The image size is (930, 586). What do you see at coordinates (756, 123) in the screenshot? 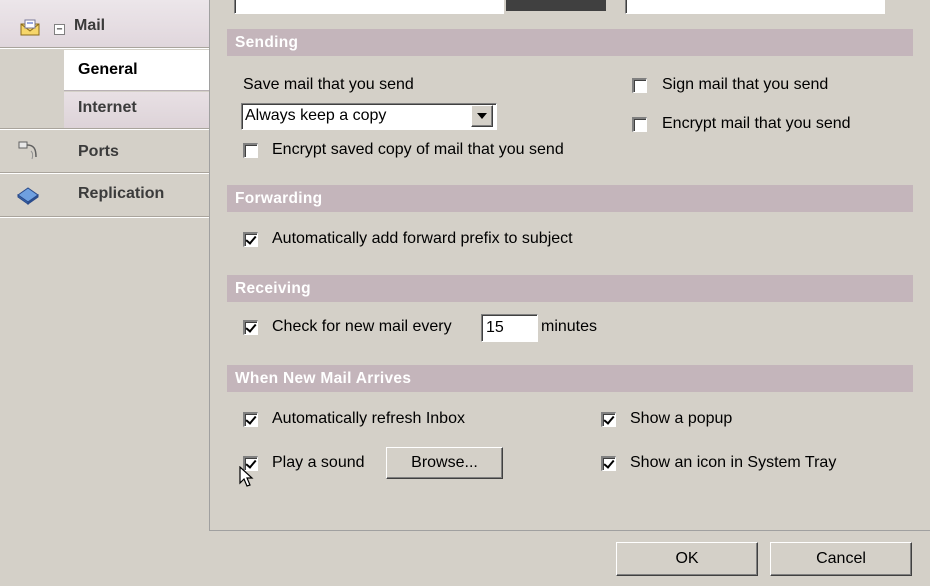
I see `encrypt-mail-label: Encrypt mail that you send` at bounding box center [756, 123].